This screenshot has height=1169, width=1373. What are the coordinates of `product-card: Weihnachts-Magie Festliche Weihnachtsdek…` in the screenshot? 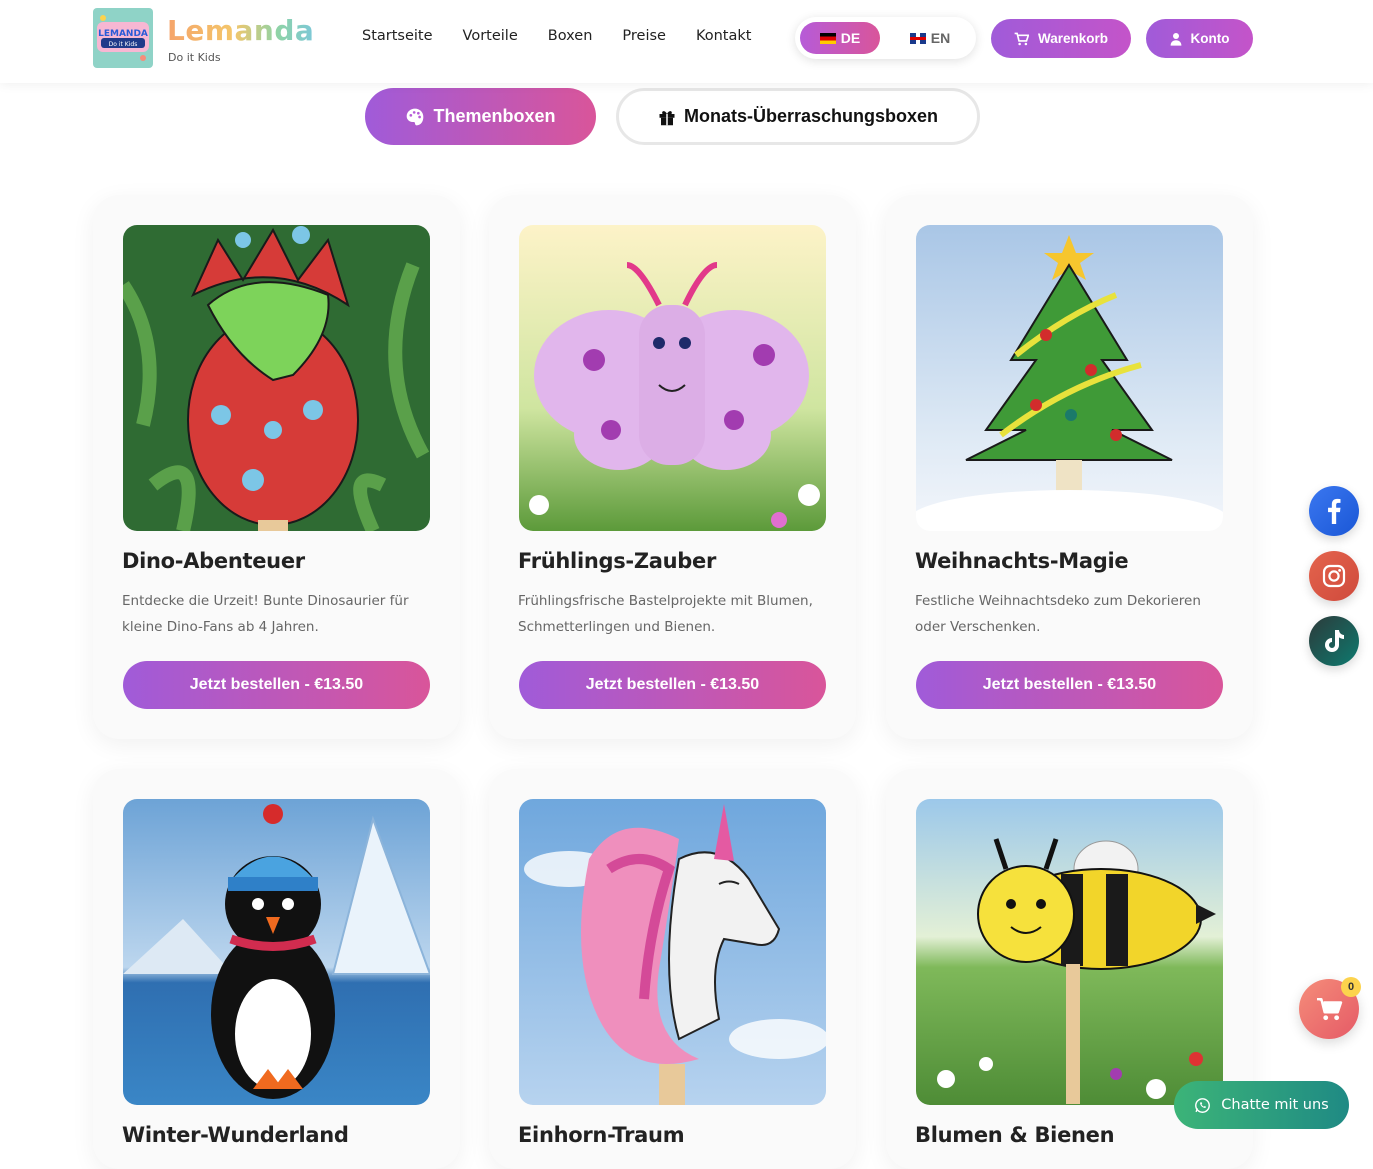 It's located at (1069, 467).